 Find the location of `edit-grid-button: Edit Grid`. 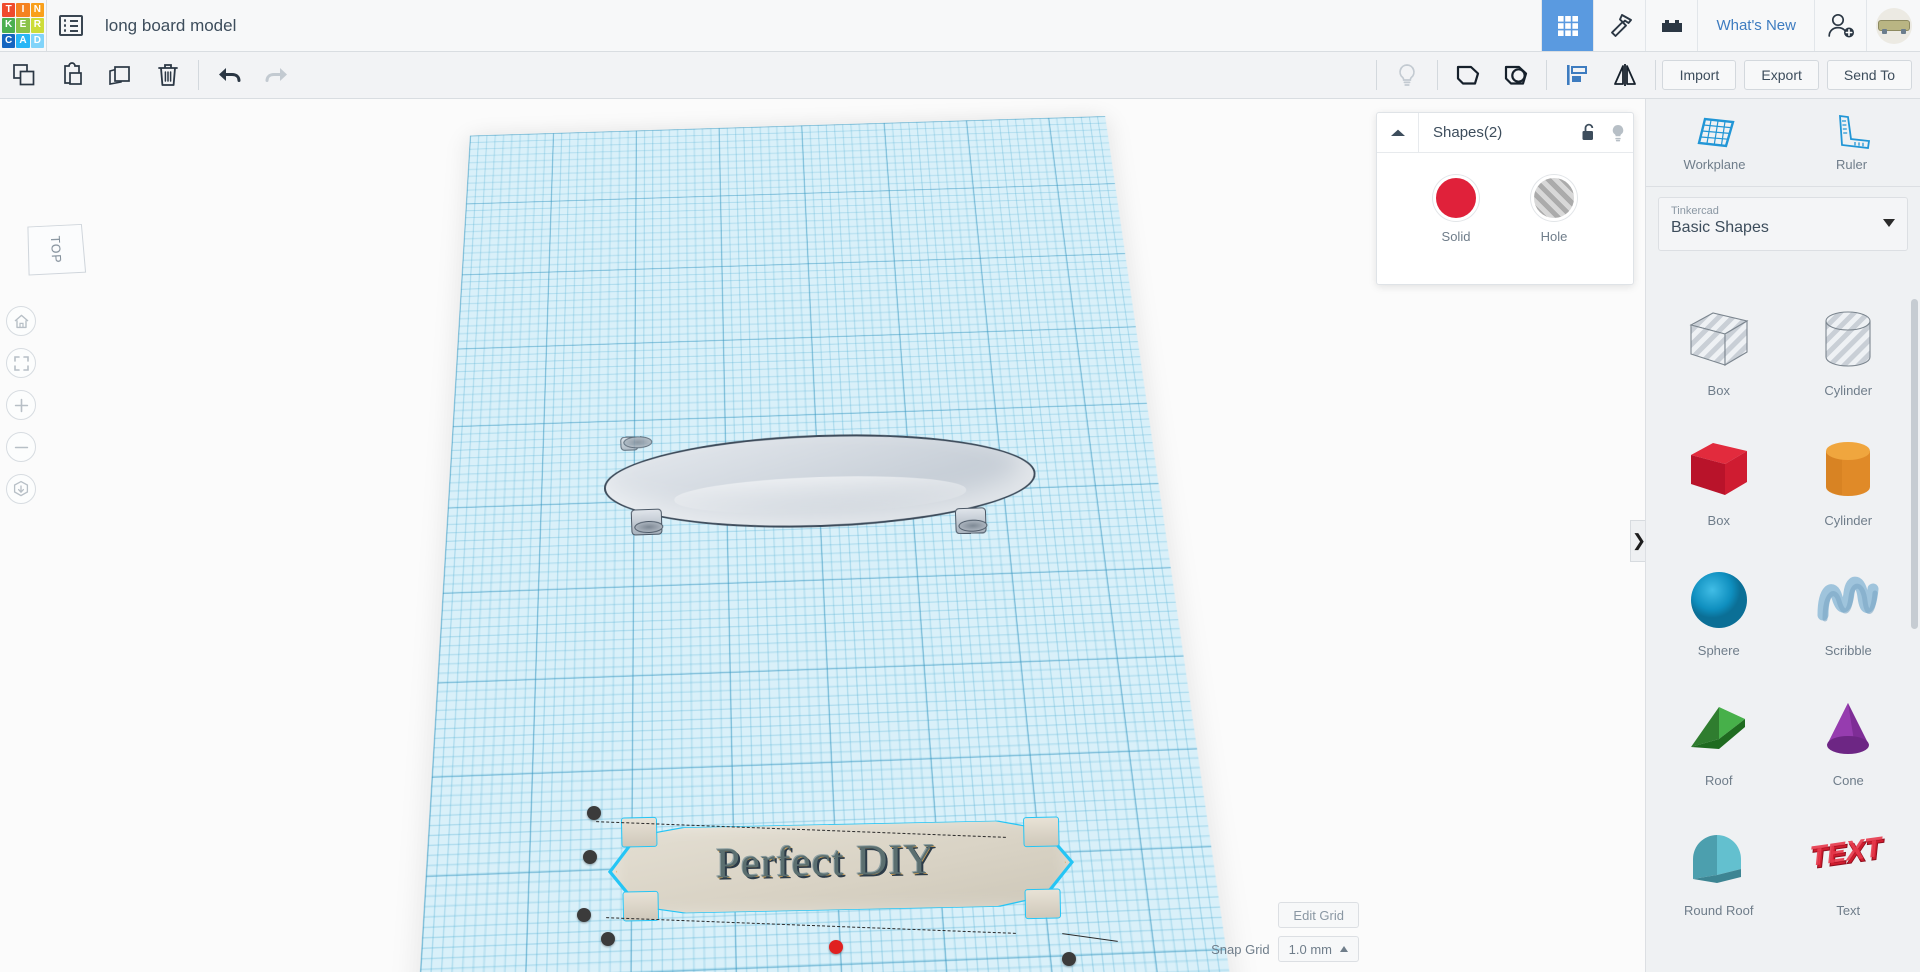

edit-grid-button: Edit Grid is located at coordinates (1318, 915).